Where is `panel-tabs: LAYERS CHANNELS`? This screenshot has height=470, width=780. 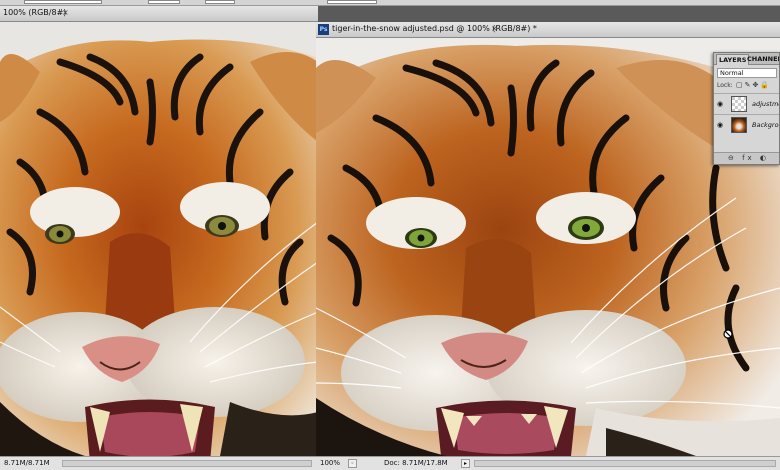
panel-tabs: LAYERS CHANNELS is located at coordinates (746, 59).